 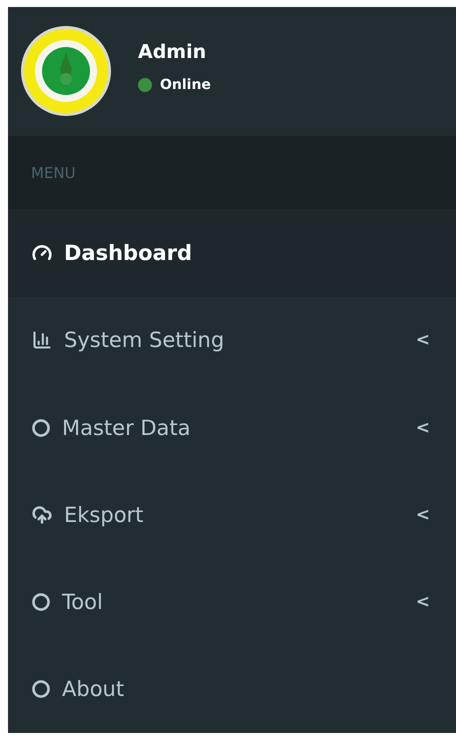 What do you see at coordinates (42, 252) in the screenshot?
I see `dashboard-icon` at bounding box center [42, 252].